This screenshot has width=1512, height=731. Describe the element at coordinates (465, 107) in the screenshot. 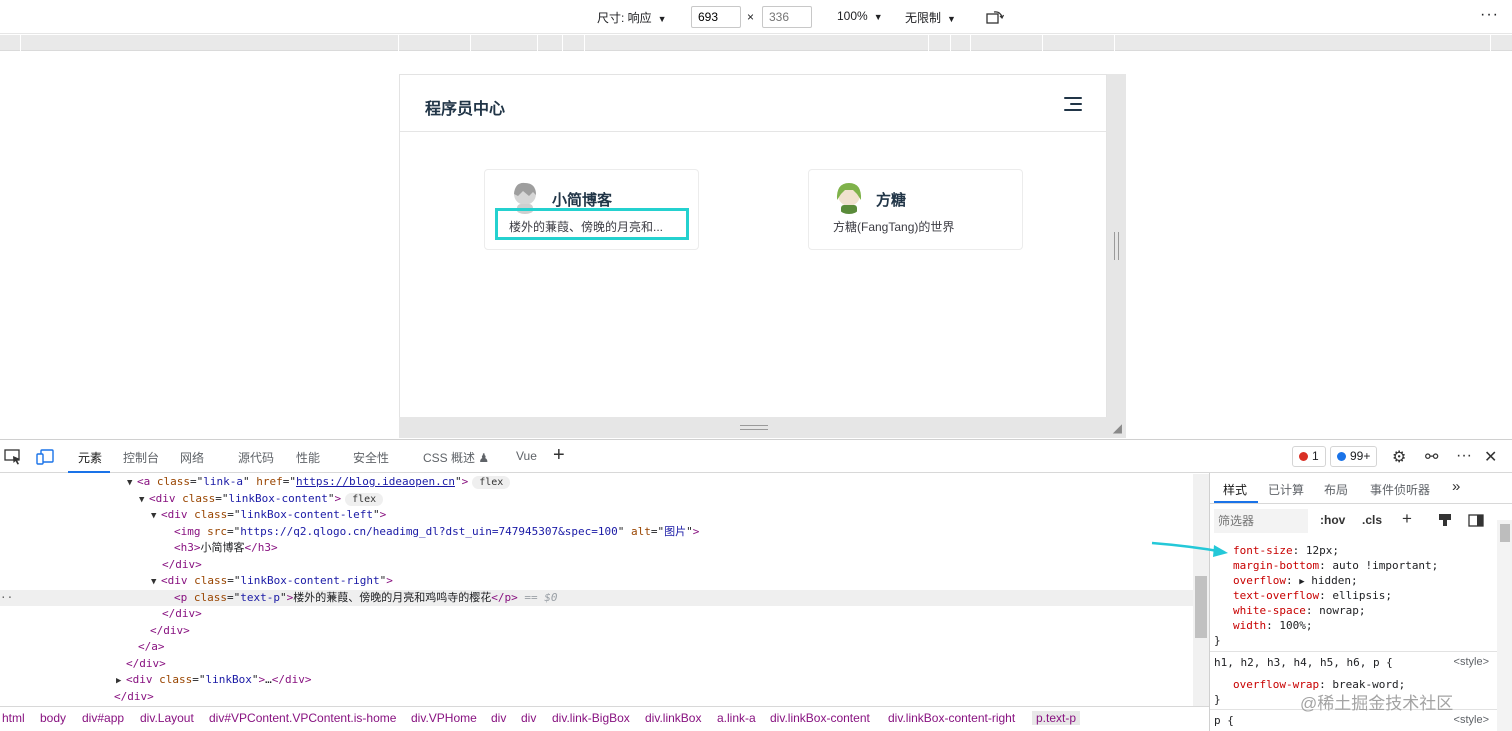

I see `site-title: 程序员中心` at that location.